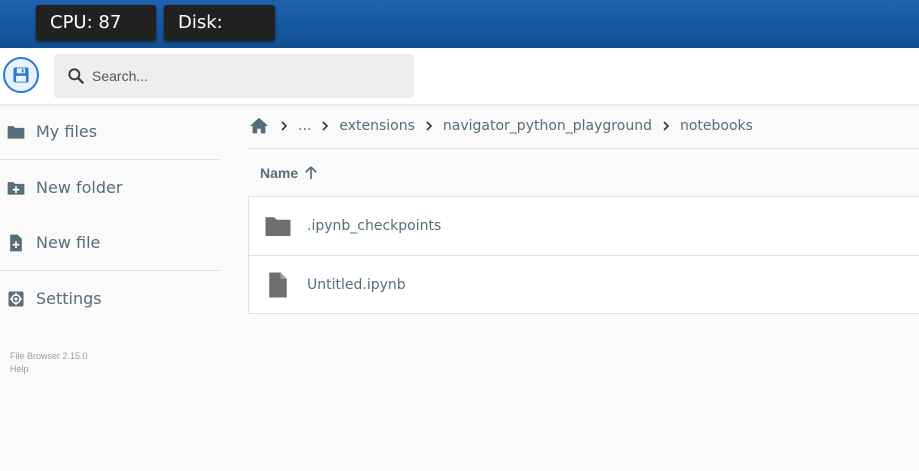 Image resolution: width=919 pixels, height=471 pixels. I want to click on cpu-usage-badge: CPU: 87 %, so click(96, 37).